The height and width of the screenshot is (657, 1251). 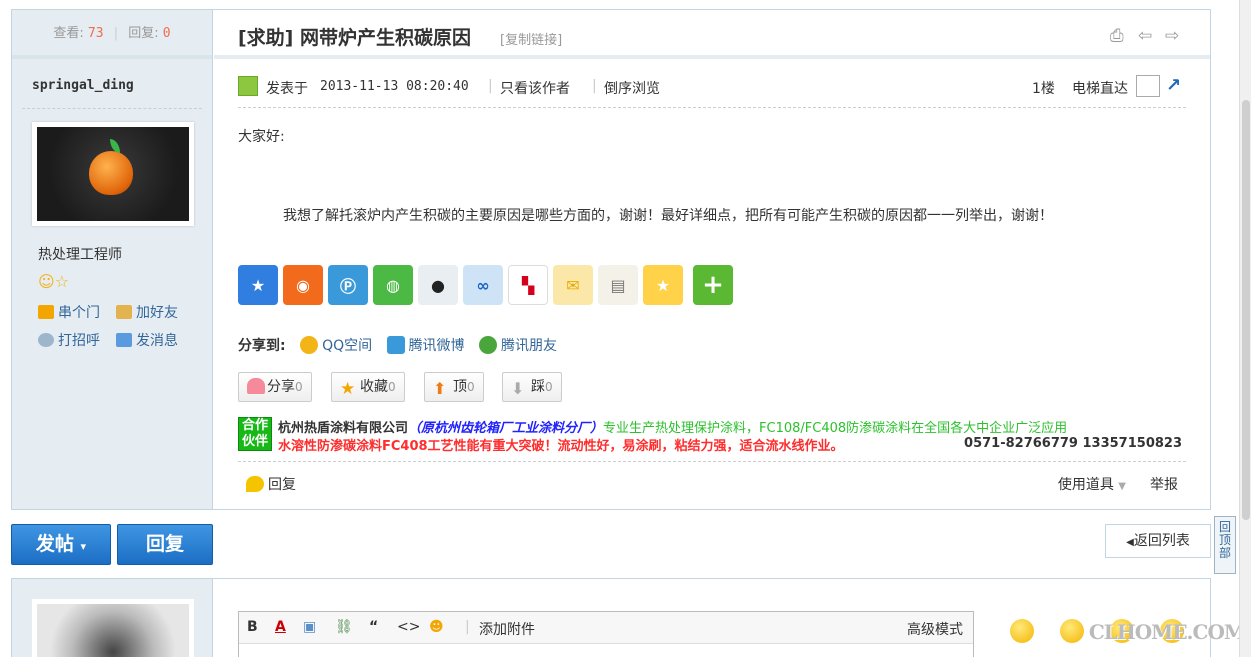 What do you see at coordinates (46, 312) in the screenshot?
I see `home-icon` at bounding box center [46, 312].